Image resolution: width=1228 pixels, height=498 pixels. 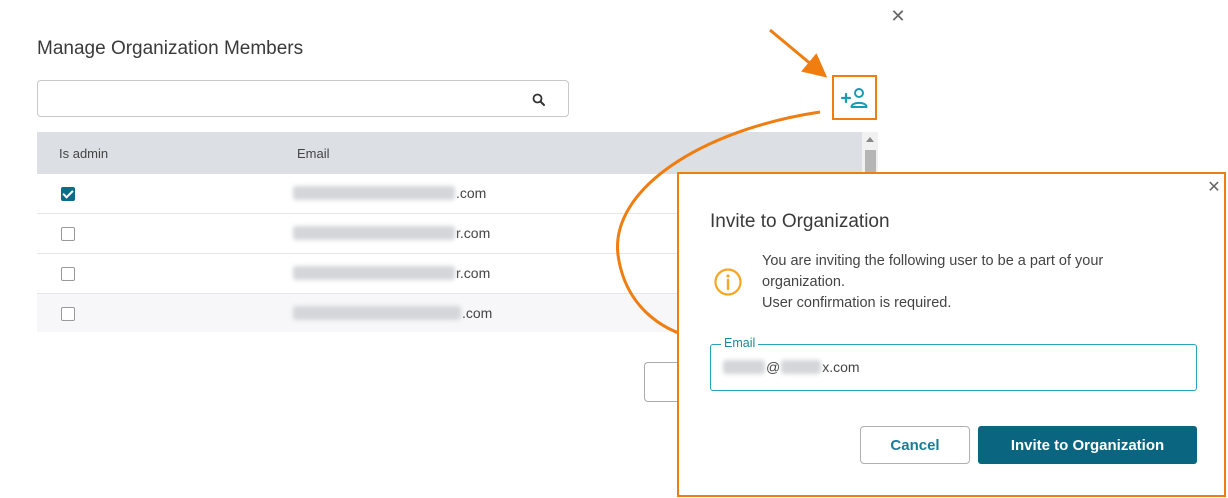 I want to click on cancel-button: Cancel, so click(x=915, y=445).